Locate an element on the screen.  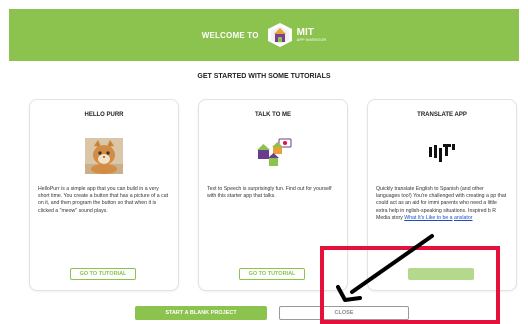
yandex-translate-icon is located at coordinates (442, 153).